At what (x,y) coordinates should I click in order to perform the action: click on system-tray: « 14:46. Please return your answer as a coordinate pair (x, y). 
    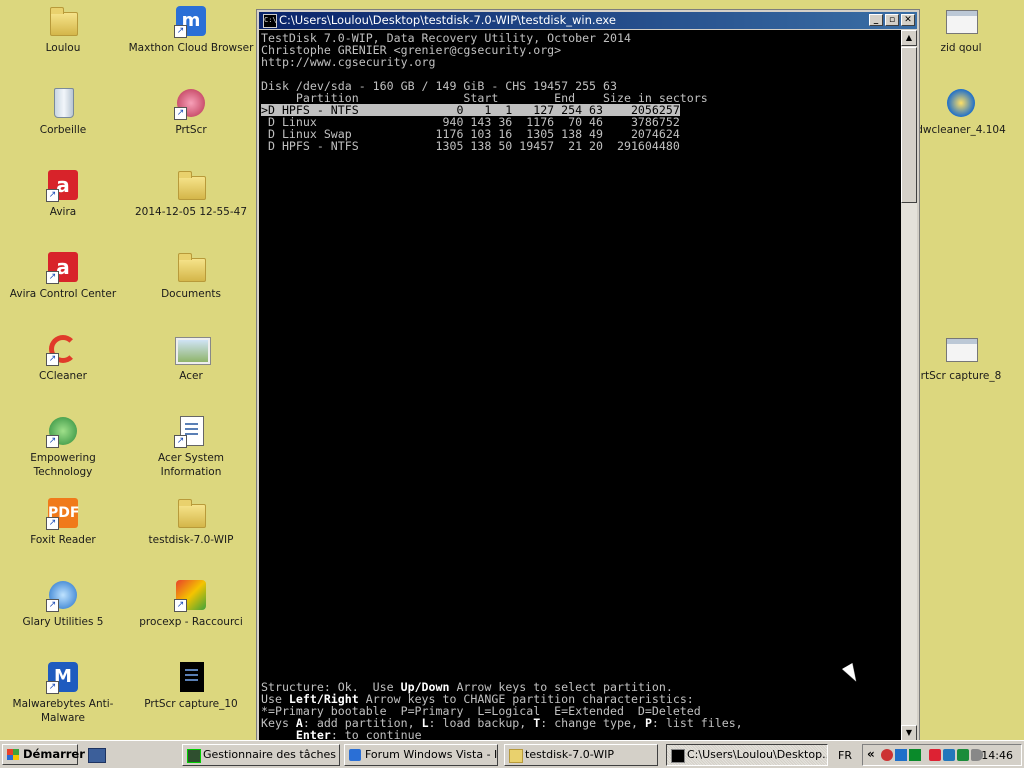
    Looking at the image, I should click on (942, 755).